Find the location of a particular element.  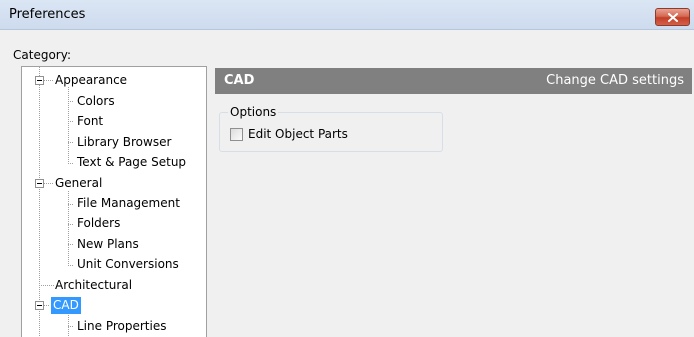

tree-item-library-browser: Library Browser is located at coordinates (124, 142).